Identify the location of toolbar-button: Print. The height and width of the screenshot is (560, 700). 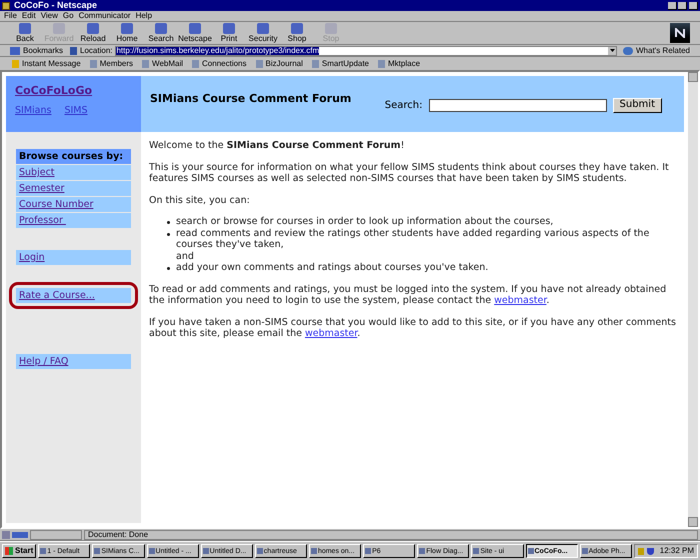
(229, 33).